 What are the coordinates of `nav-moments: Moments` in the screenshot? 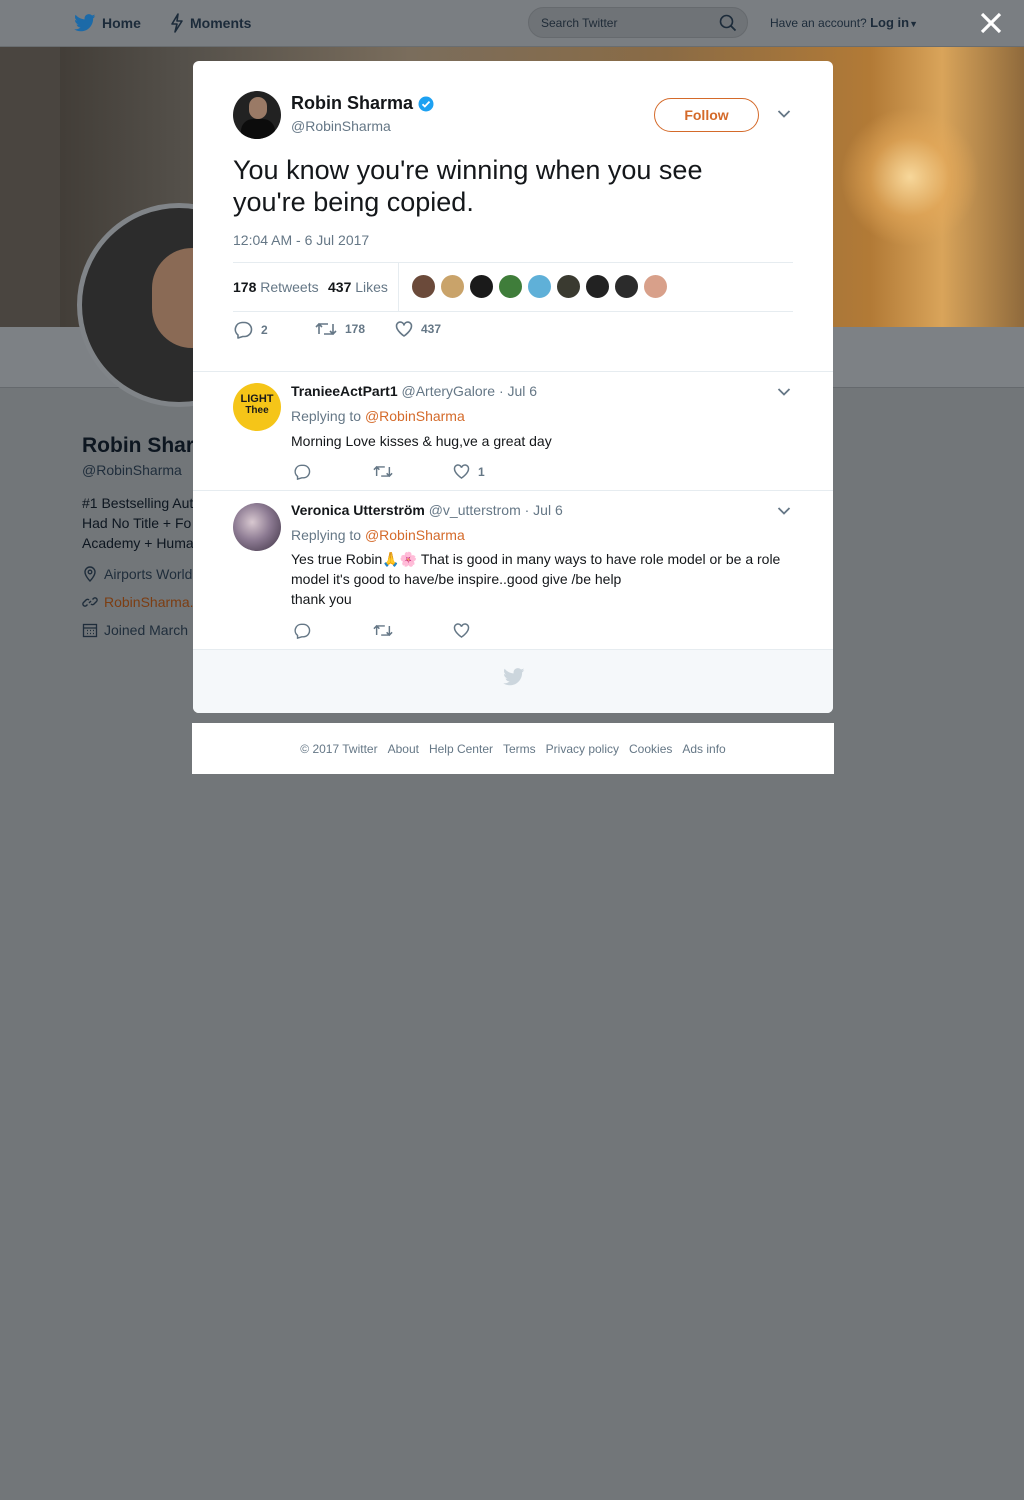 It's located at (210, 23).